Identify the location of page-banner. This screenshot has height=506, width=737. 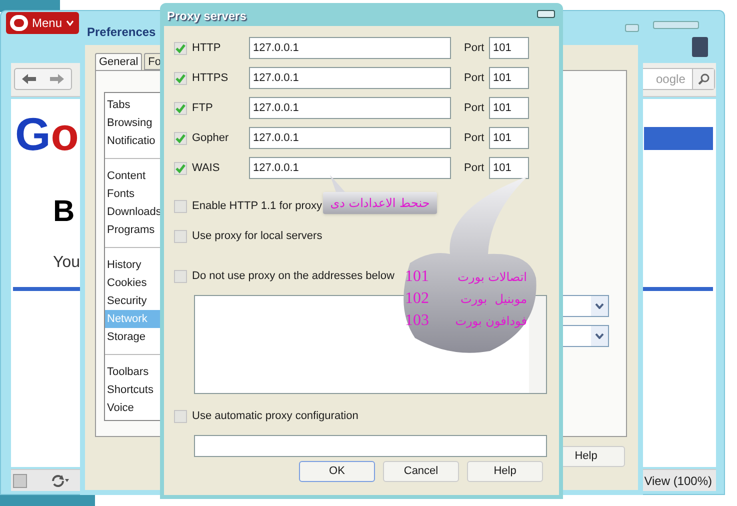
(678, 138).